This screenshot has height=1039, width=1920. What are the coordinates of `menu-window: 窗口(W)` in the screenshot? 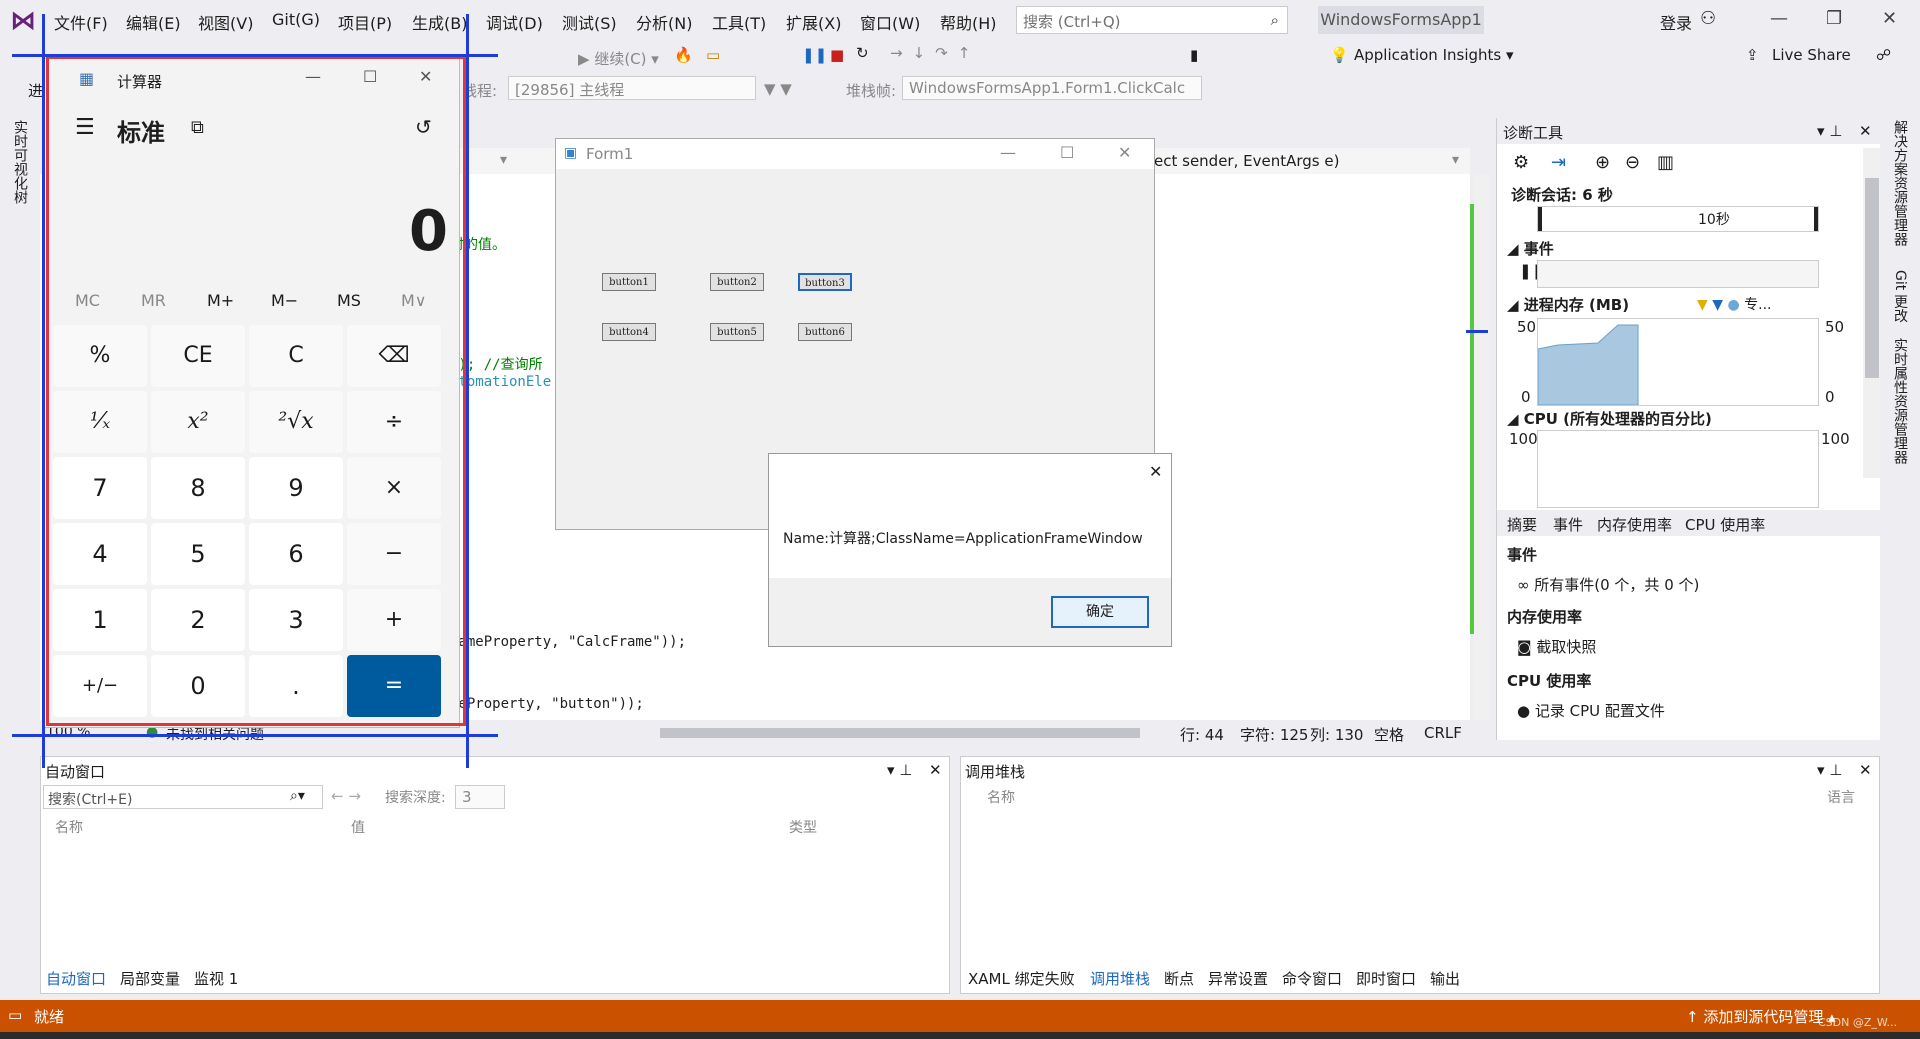 It's located at (890, 22).